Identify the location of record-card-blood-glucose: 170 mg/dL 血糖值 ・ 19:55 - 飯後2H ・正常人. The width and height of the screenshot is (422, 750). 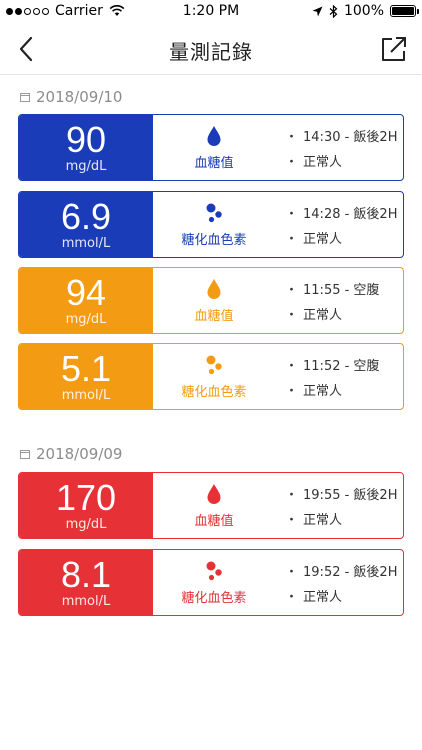
(211, 505).